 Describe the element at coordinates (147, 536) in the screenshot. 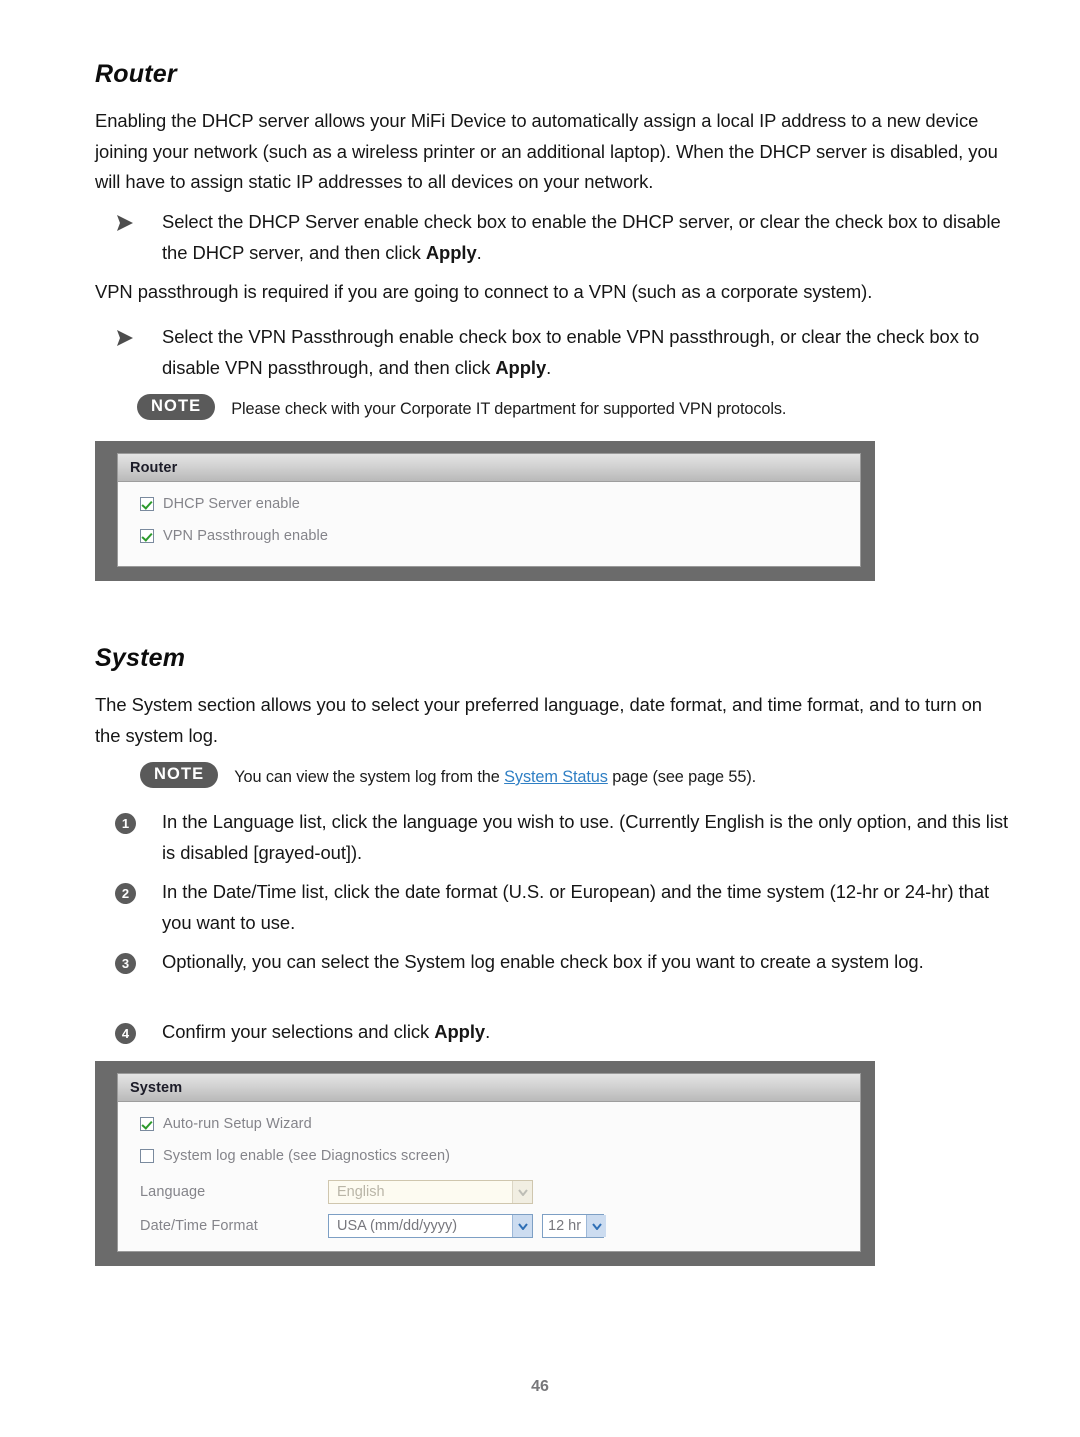

I see `checkbox-vpn-passthrough` at that location.